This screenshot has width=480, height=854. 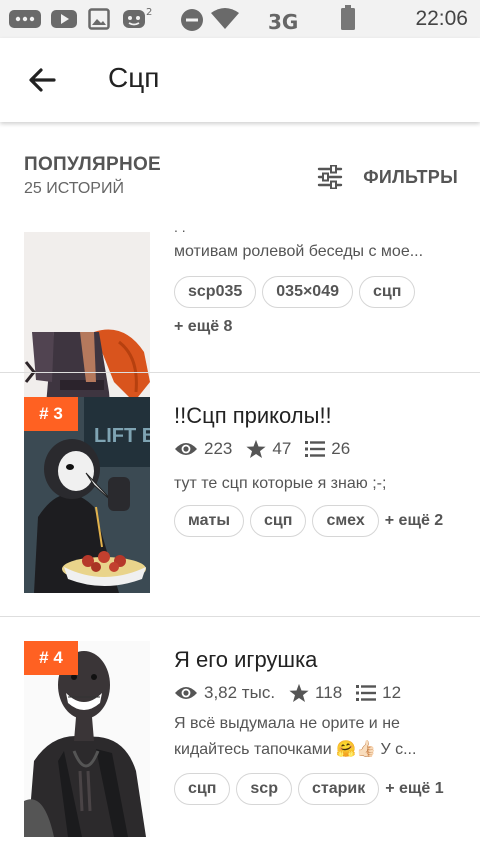 I want to click on story-stats: 3,82 тыс. 118 12, so click(x=294, y=693).